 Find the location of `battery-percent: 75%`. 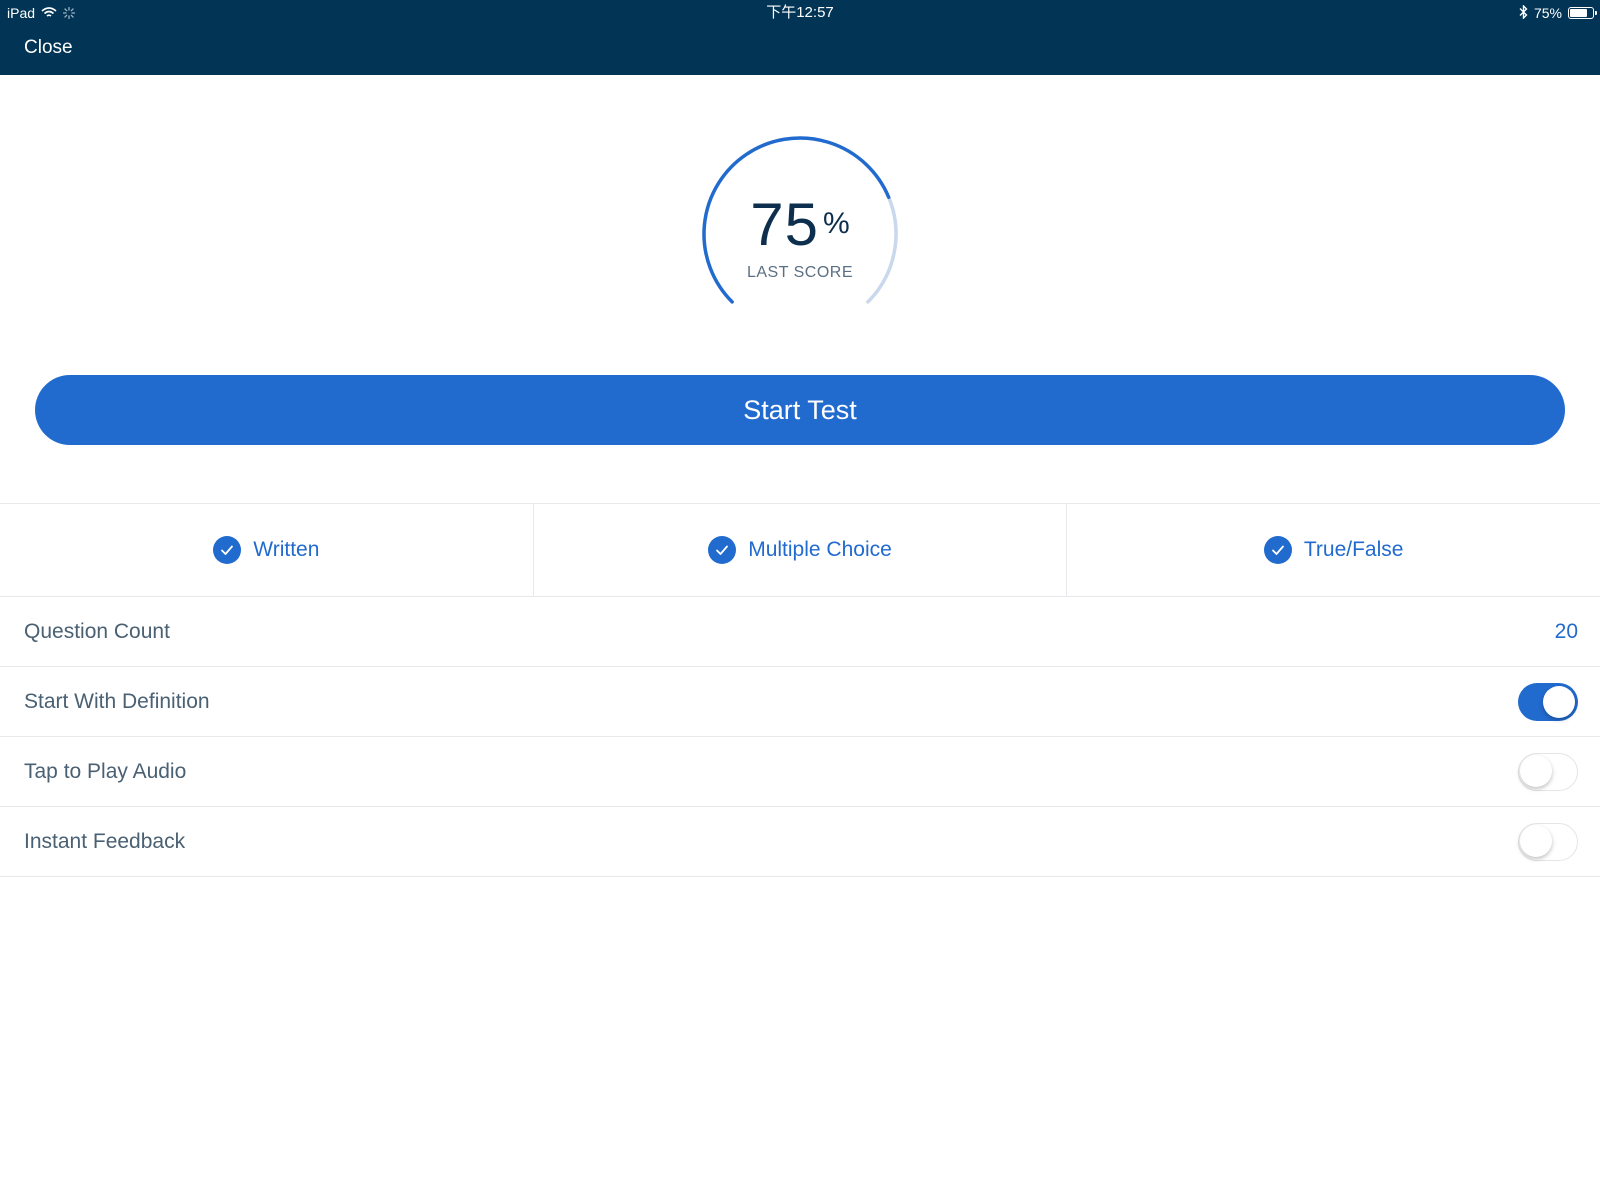

battery-percent: 75% is located at coordinates (1547, 13).